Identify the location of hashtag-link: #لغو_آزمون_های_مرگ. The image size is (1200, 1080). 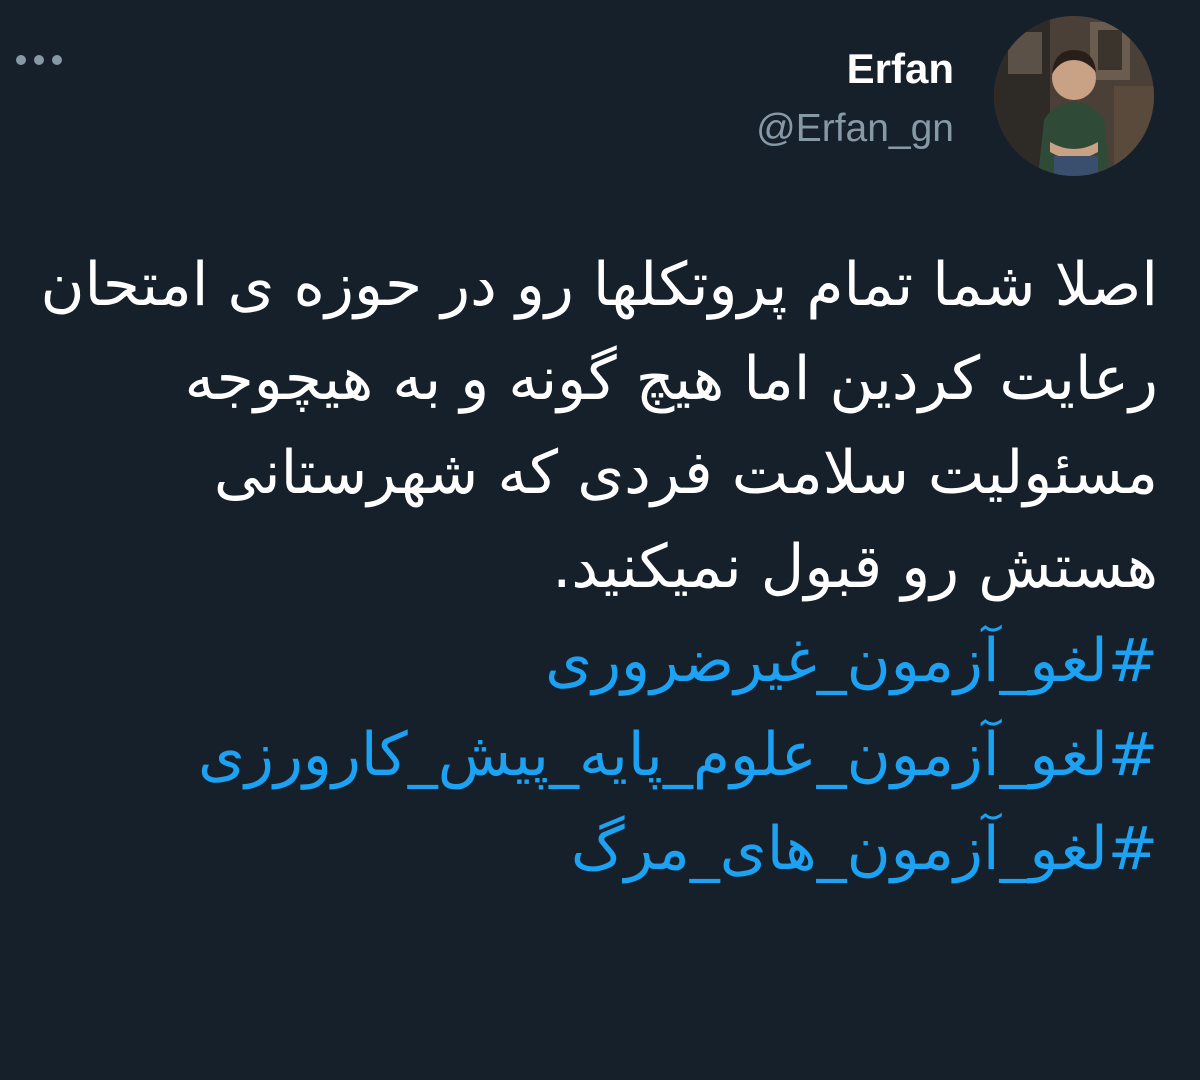
(597, 849).